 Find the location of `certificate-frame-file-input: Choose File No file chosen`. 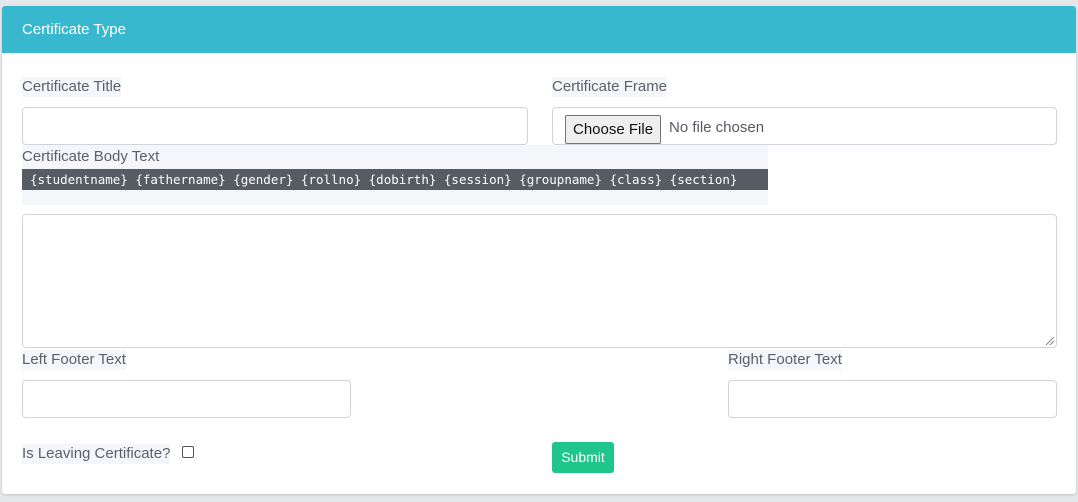

certificate-frame-file-input: Choose File No file chosen is located at coordinates (804, 126).